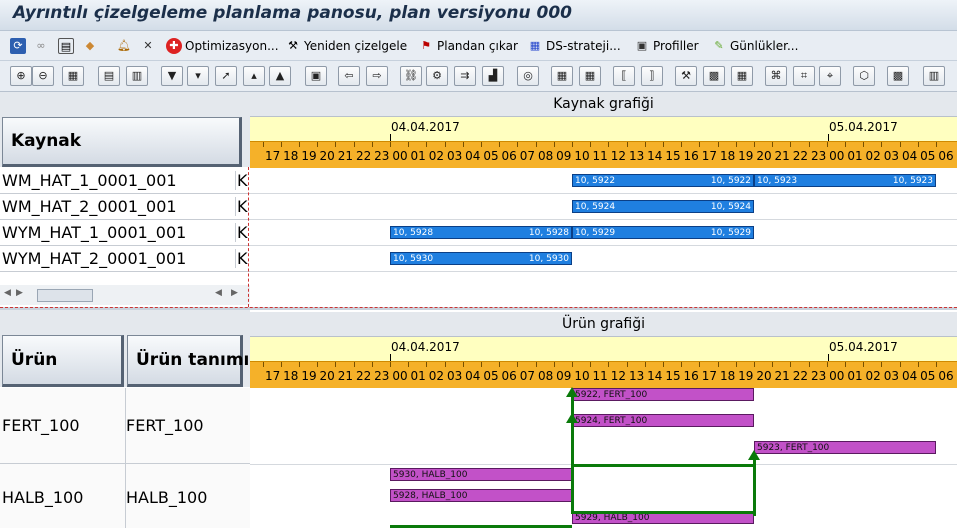 The height and width of the screenshot is (528, 957). Describe the element at coordinates (43, 497) in the screenshot. I see `product-name: HALB_100` at that location.